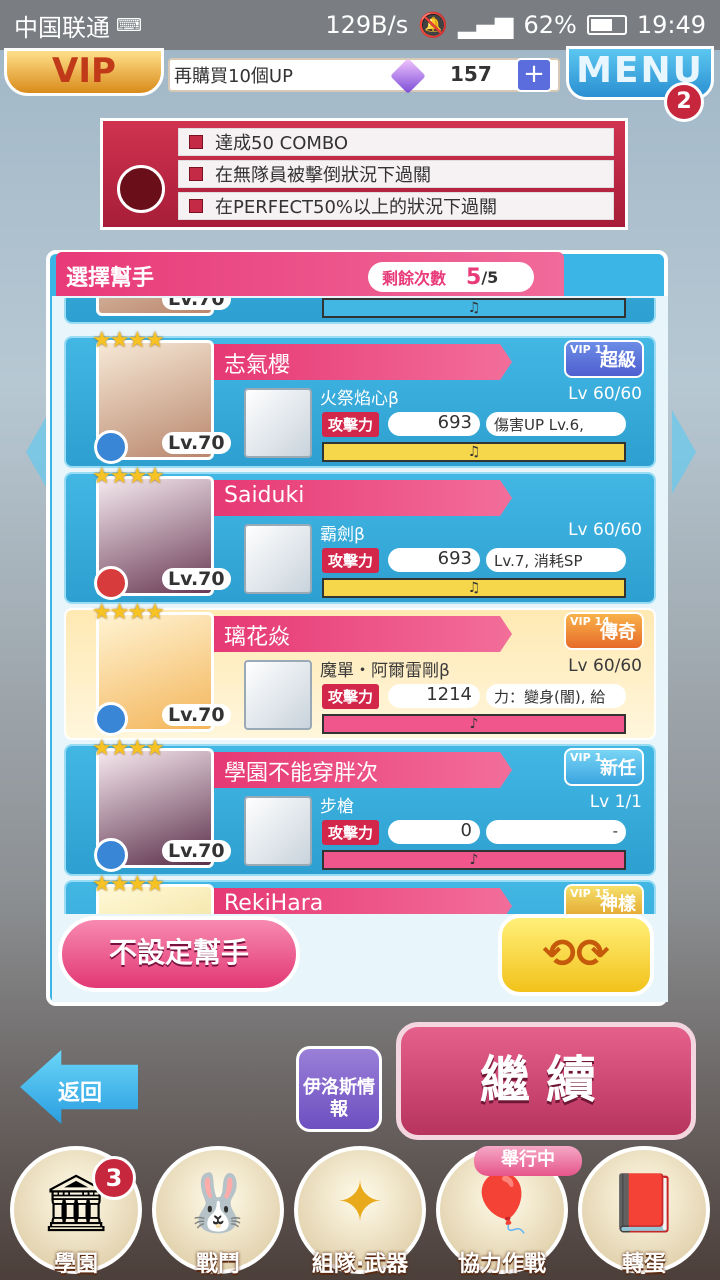  I want to click on helper-name: 學園不能穿胖次, so click(362, 770).